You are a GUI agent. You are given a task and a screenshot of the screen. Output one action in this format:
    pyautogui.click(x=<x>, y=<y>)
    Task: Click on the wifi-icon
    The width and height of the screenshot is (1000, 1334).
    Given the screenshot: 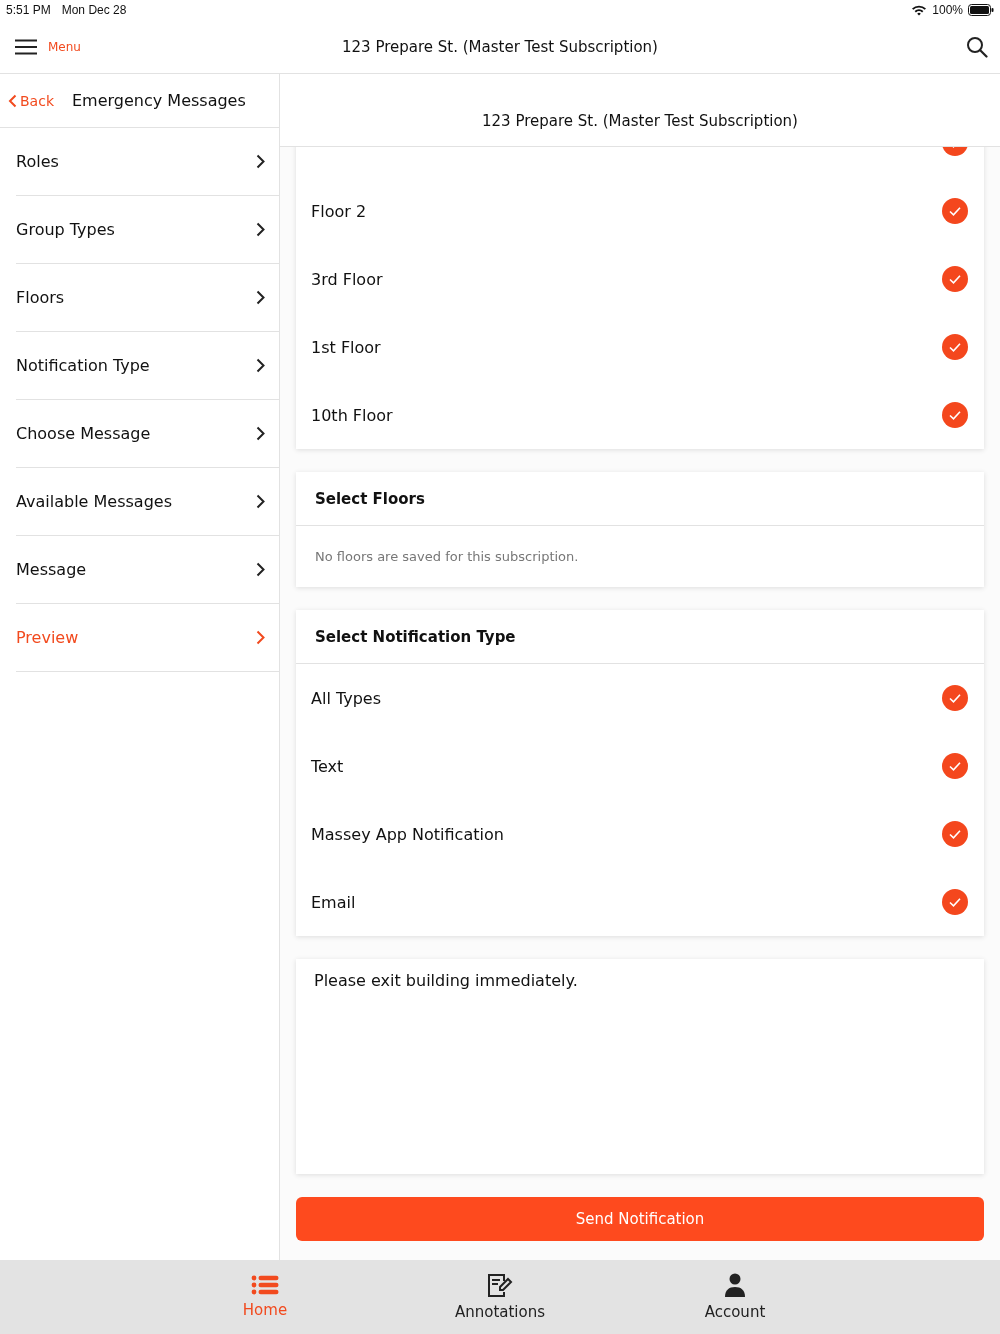 What is the action you would take?
    pyautogui.click(x=919, y=10)
    